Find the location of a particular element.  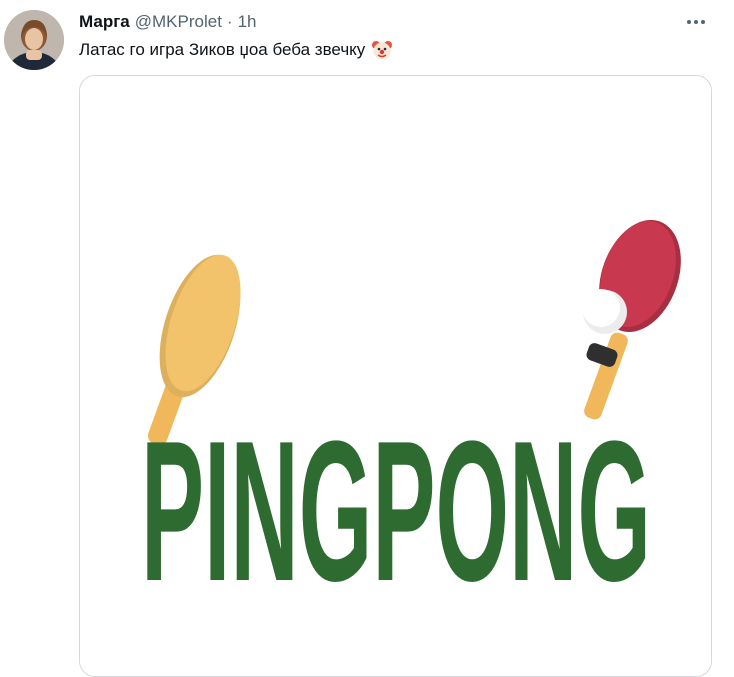

avatar-image is located at coordinates (34, 40).